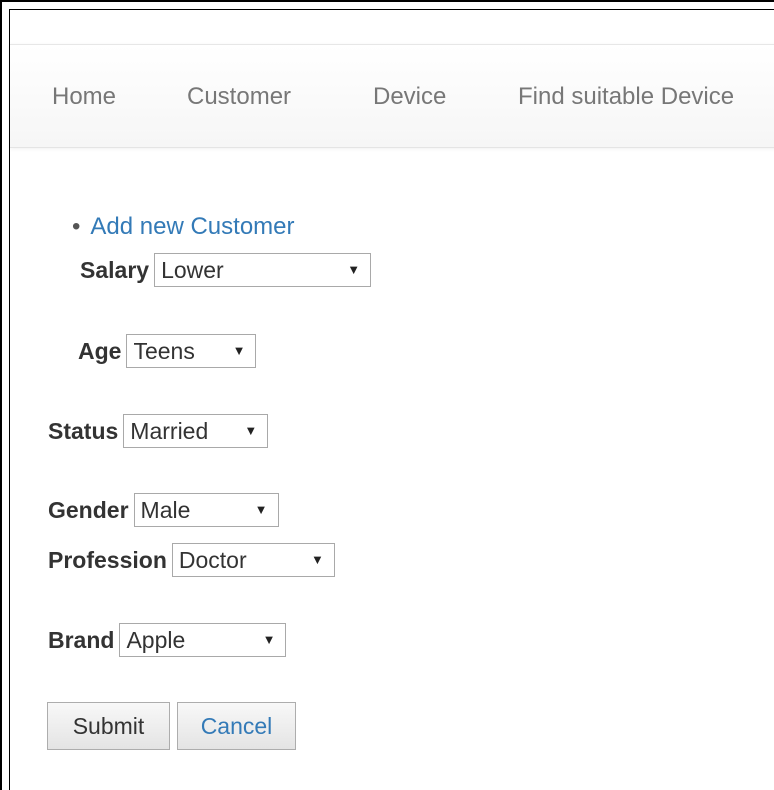 This screenshot has height=790, width=774. What do you see at coordinates (115, 269) in the screenshot?
I see `salary-label: Salary` at bounding box center [115, 269].